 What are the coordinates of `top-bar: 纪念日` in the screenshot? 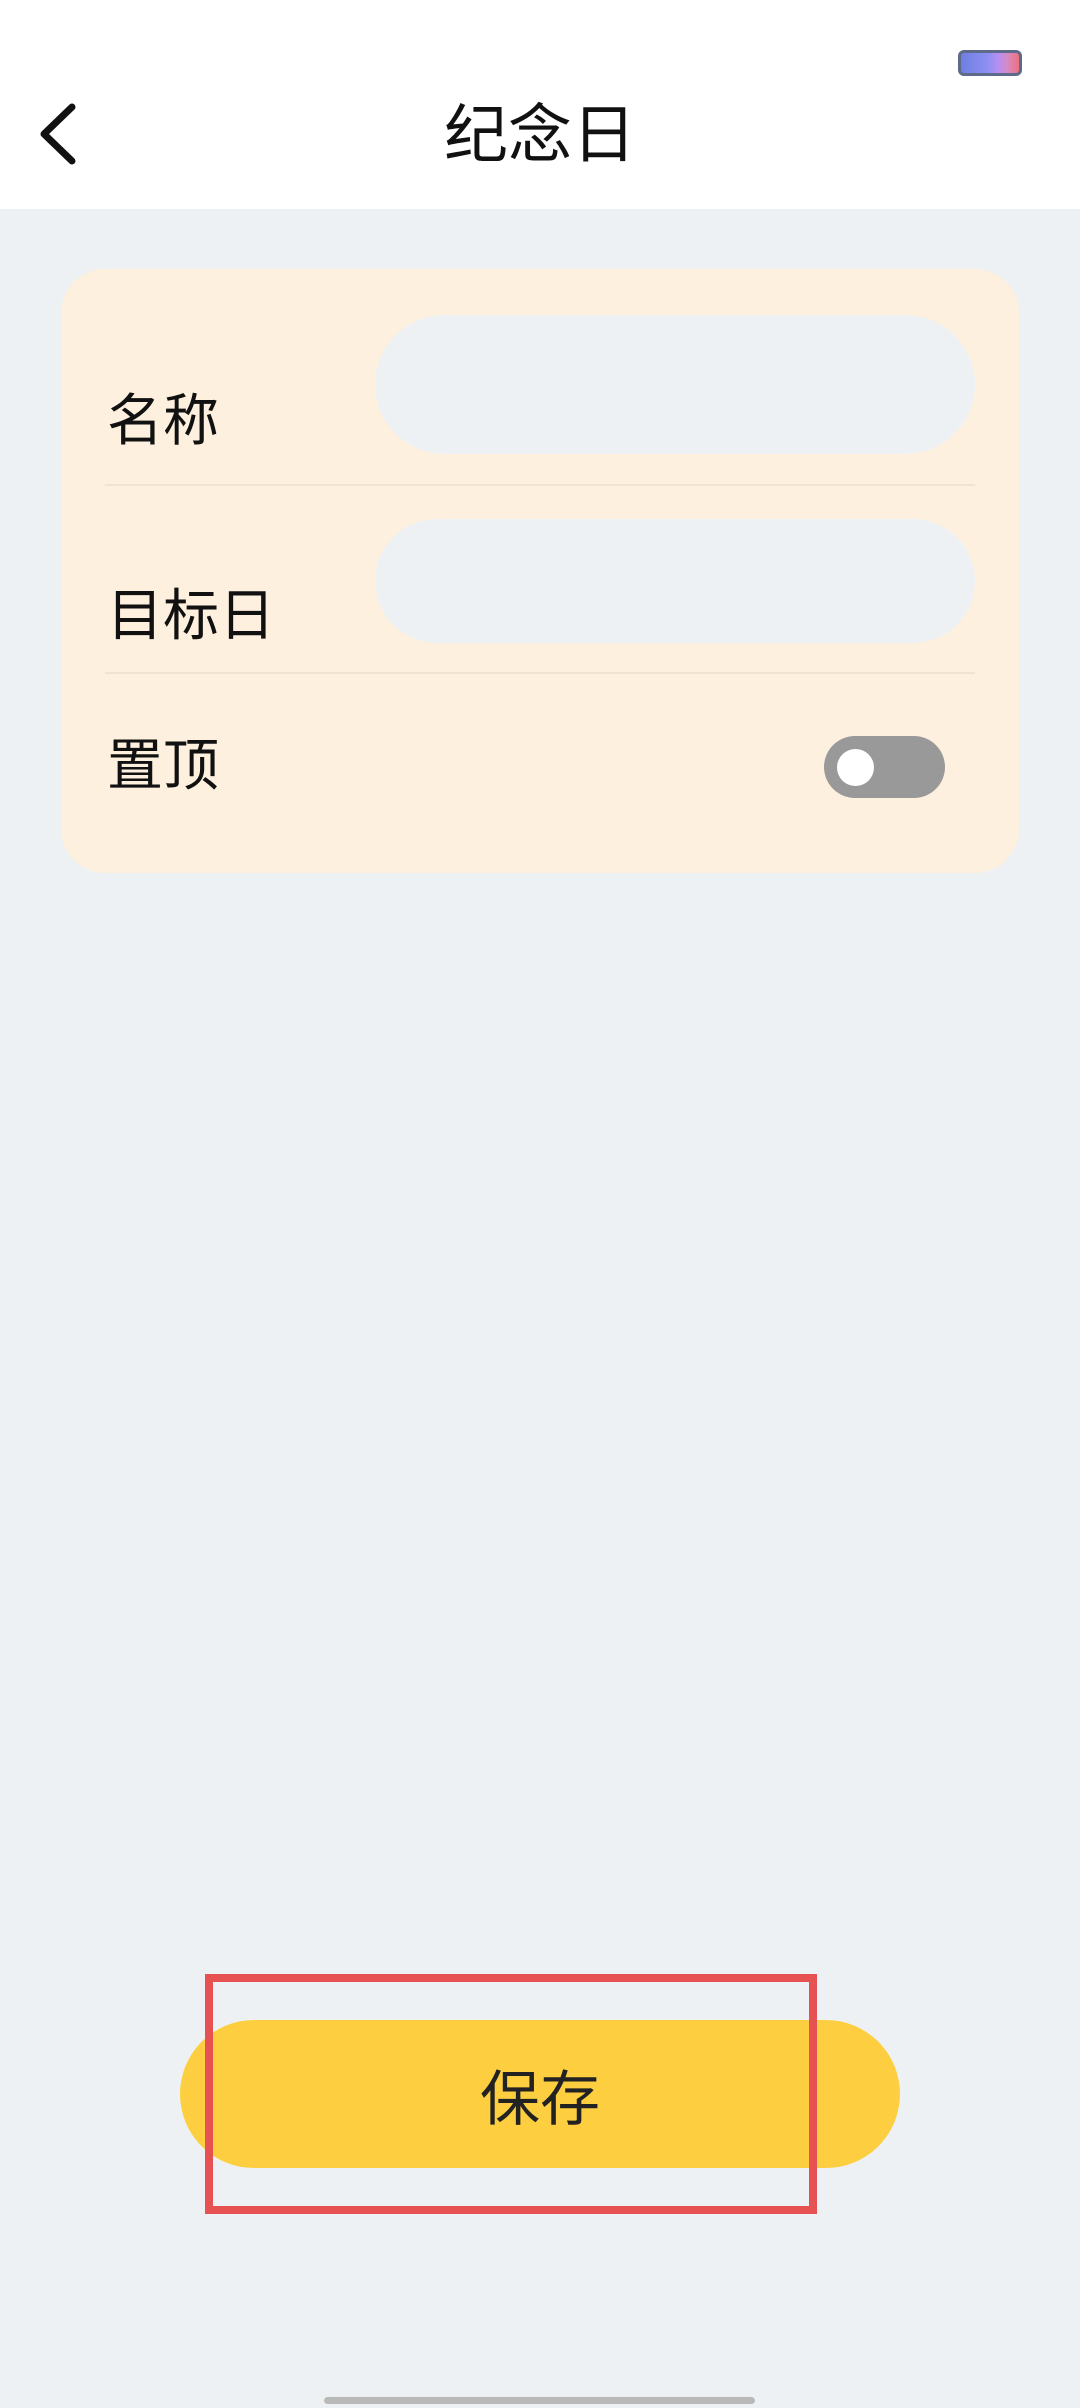 It's located at (540, 104).